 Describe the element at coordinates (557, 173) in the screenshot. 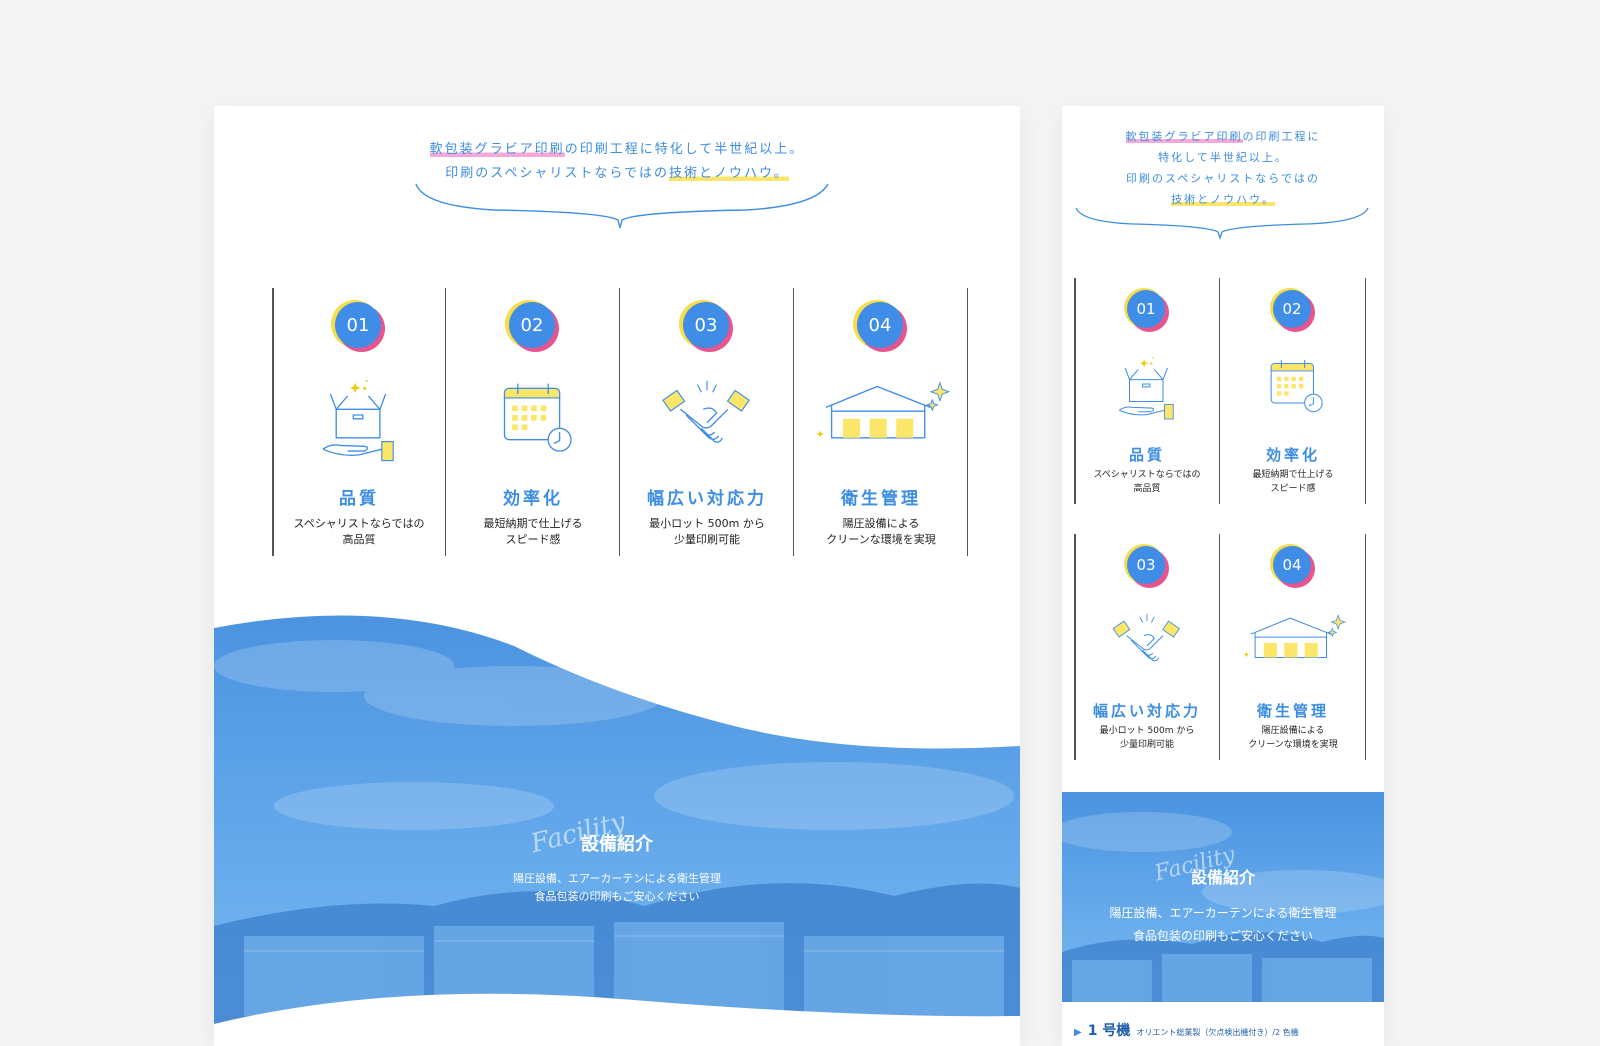

I see `intro-line-2: 印刷のスペシャリストならではの` at that location.